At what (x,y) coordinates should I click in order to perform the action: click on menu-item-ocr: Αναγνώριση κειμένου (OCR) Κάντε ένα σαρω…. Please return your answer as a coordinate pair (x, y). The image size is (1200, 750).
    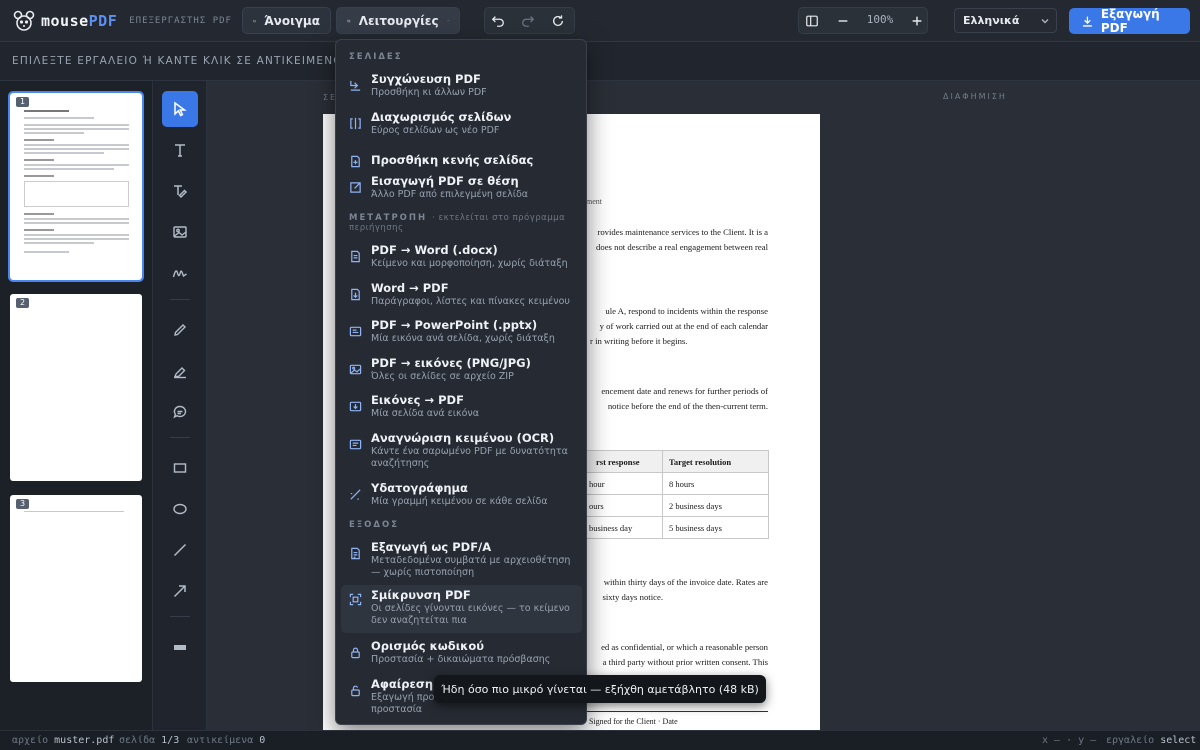
    Looking at the image, I should click on (461, 452).